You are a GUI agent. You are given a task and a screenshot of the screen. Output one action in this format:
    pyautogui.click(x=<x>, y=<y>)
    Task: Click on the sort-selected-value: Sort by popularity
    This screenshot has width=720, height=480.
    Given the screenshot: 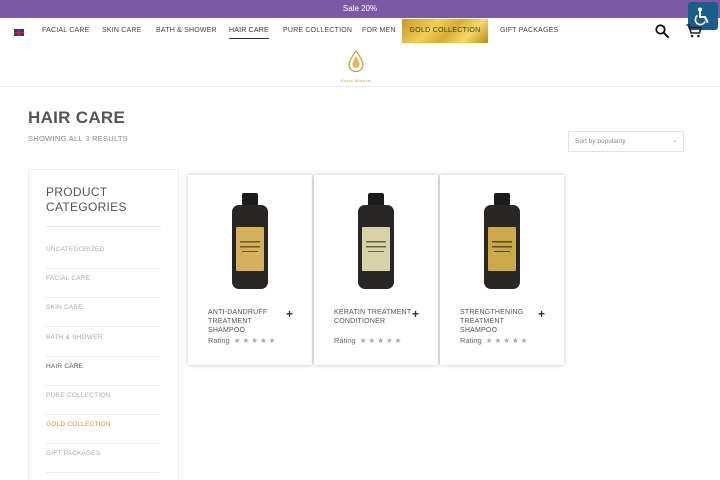 What is the action you would take?
    pyautogui.click(x=600, y=141)
    